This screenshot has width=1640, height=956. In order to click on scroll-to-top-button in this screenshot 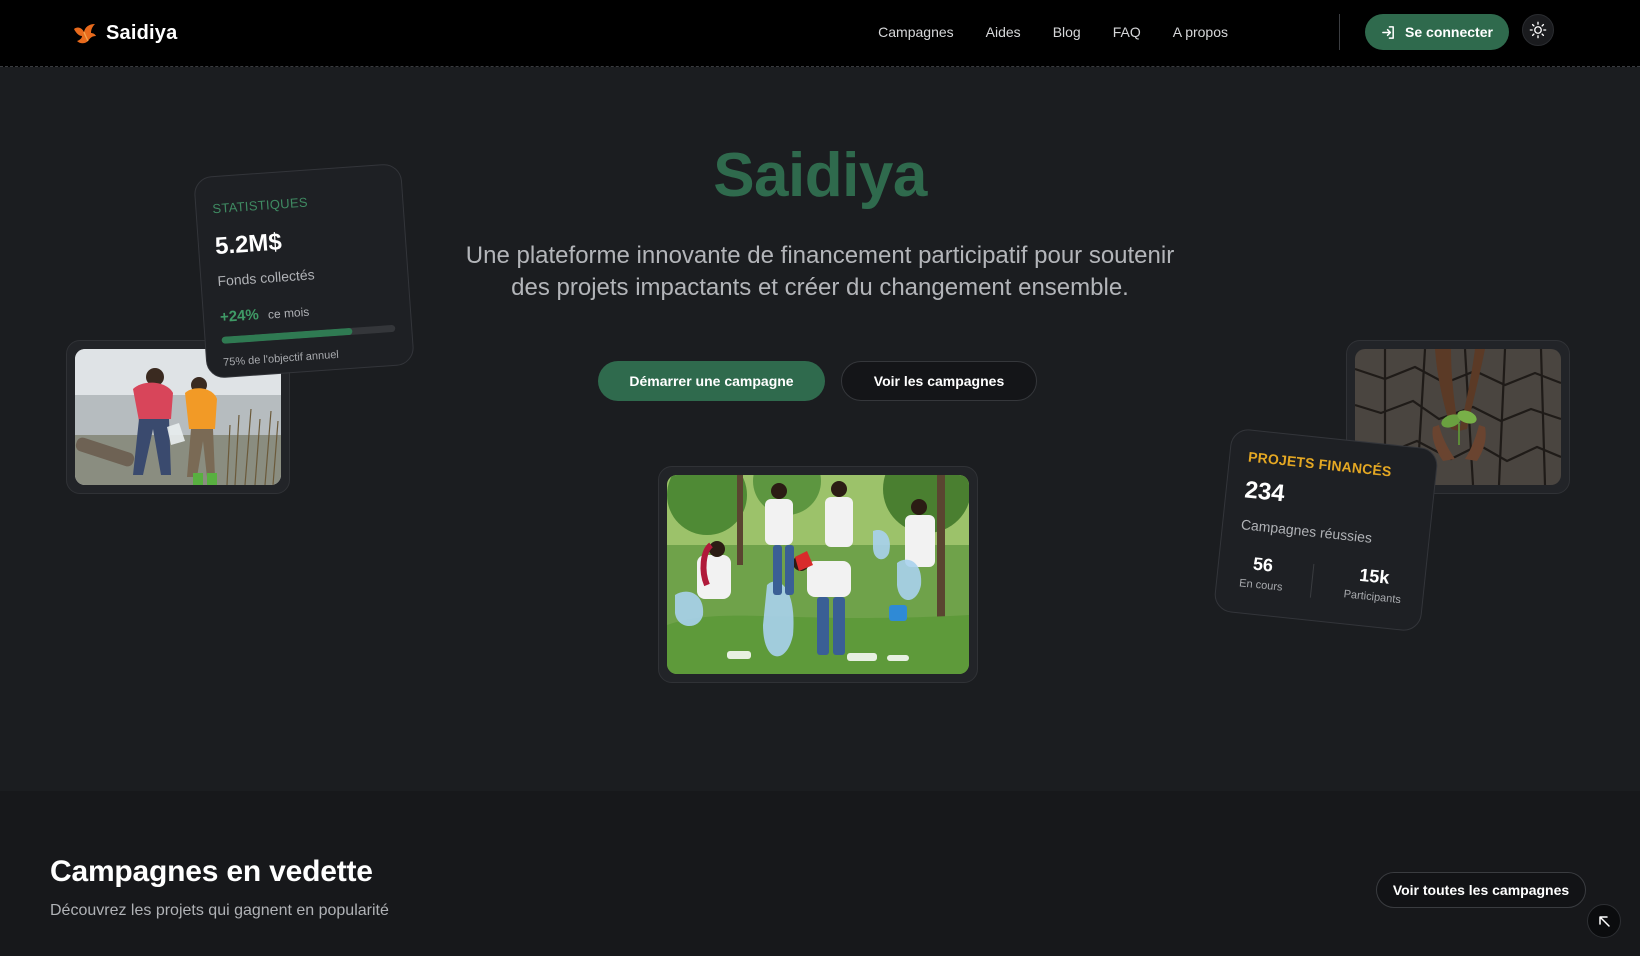, I will do `click(1604, 921)`.